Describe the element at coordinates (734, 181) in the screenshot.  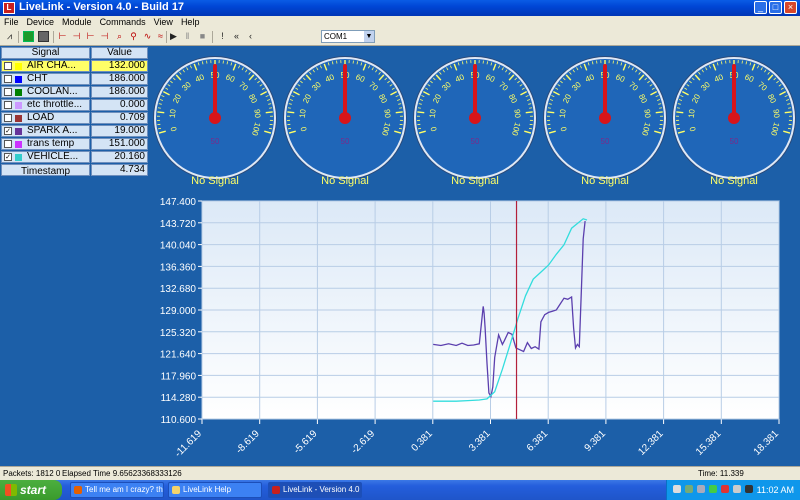
I see `gauge-status: No Signal` at that location.